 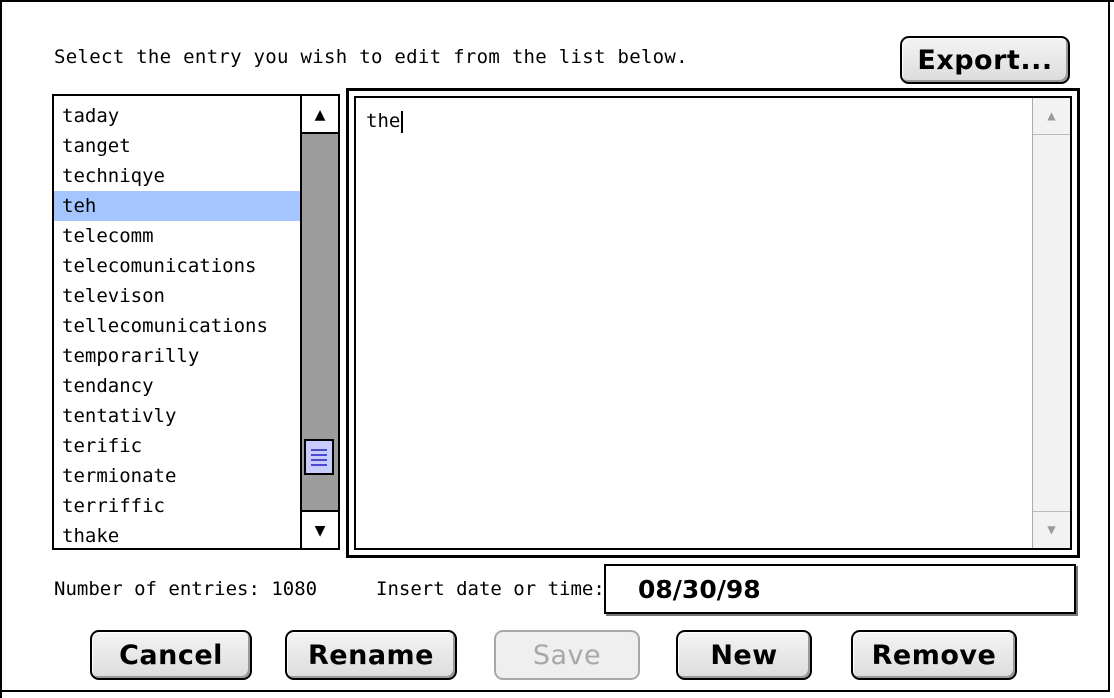 What do you see at coordinates (177, 476) in the screenshot?
I see `list-item: termionate` at bounding box center [177, 476].